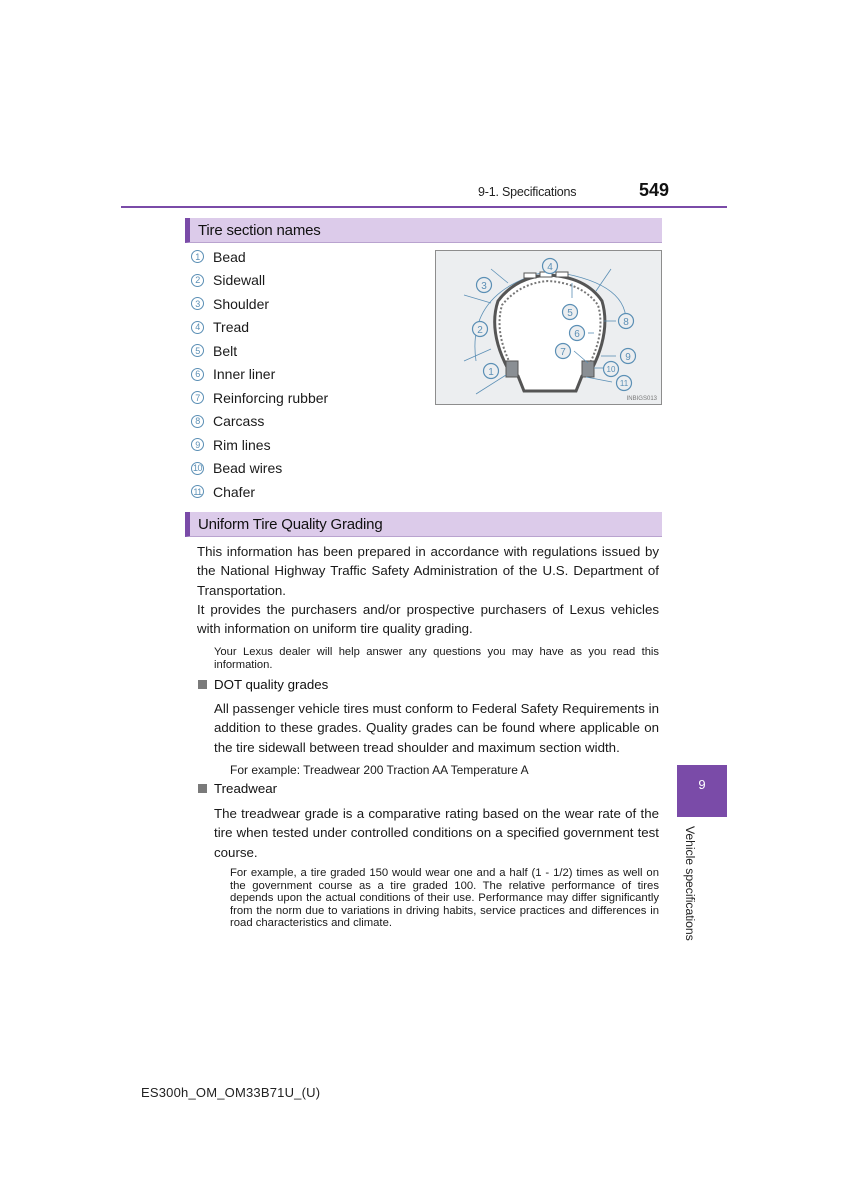 Image resolution: width=848 pixels, height=1200 pixels. Describe the element at coordinates (259, 257) in the screenshot. I see `list-item: 1 Bead` at that location.